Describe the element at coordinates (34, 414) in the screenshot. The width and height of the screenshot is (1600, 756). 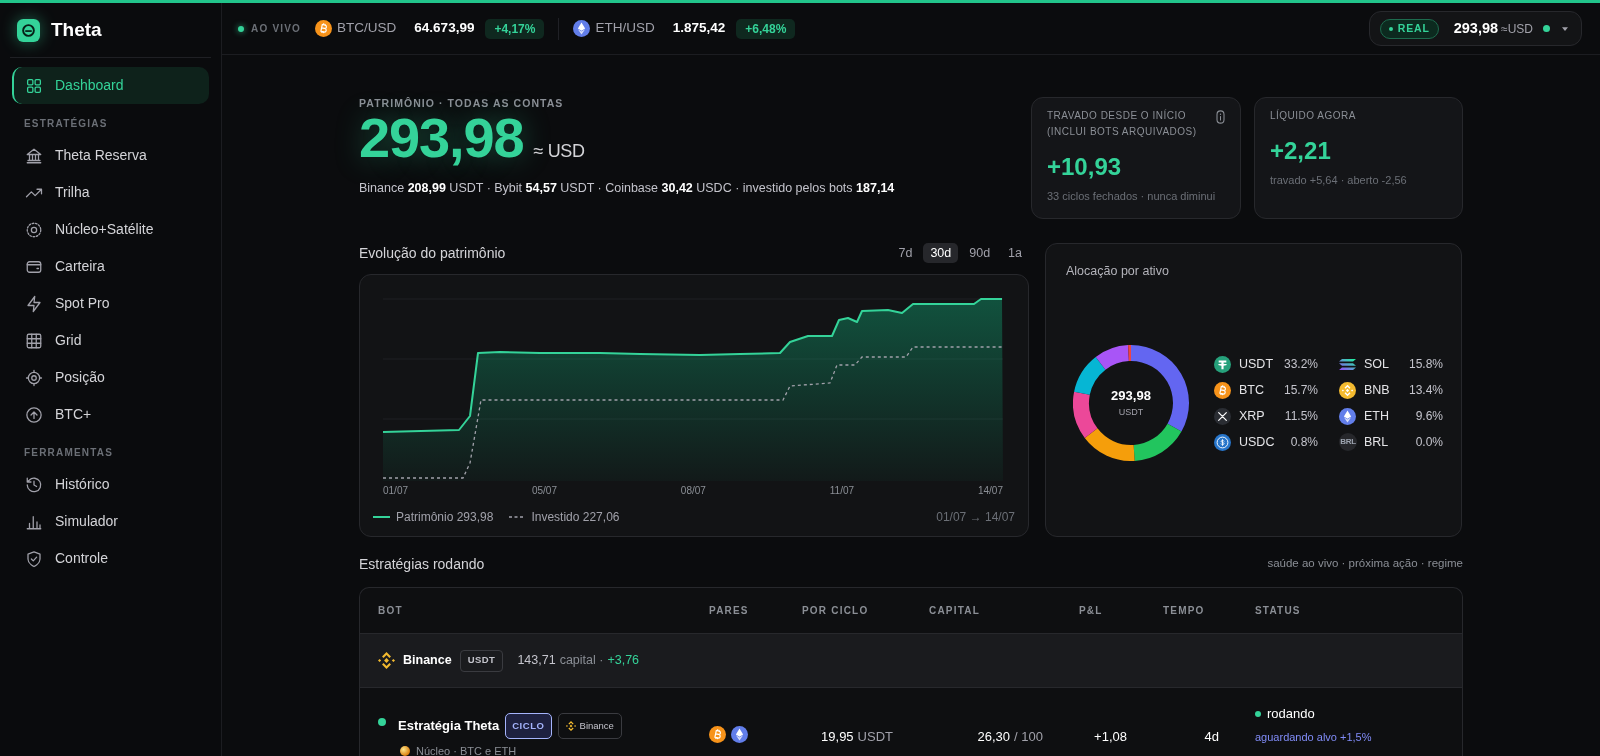
I see `arrow-up-circle-icon` at that location.